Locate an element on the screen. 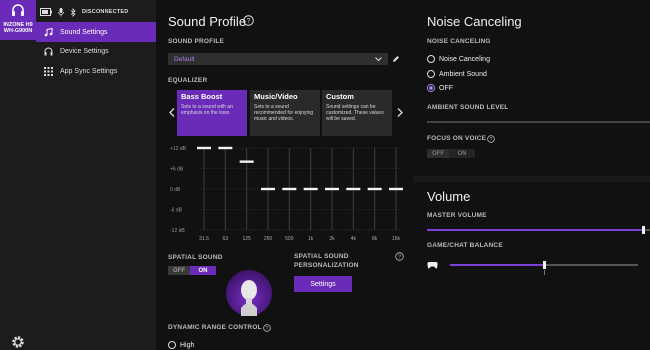 Image resolution: width=650 pixels, height=350 pixels. connection-status: DISCONNECTED is located at coordinates (105, 12).